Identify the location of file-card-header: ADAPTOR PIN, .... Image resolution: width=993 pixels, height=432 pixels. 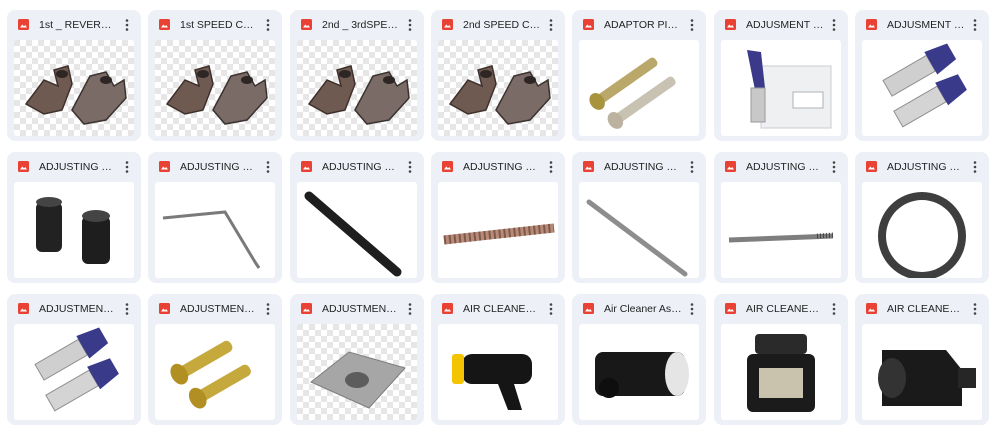
(639, 24).